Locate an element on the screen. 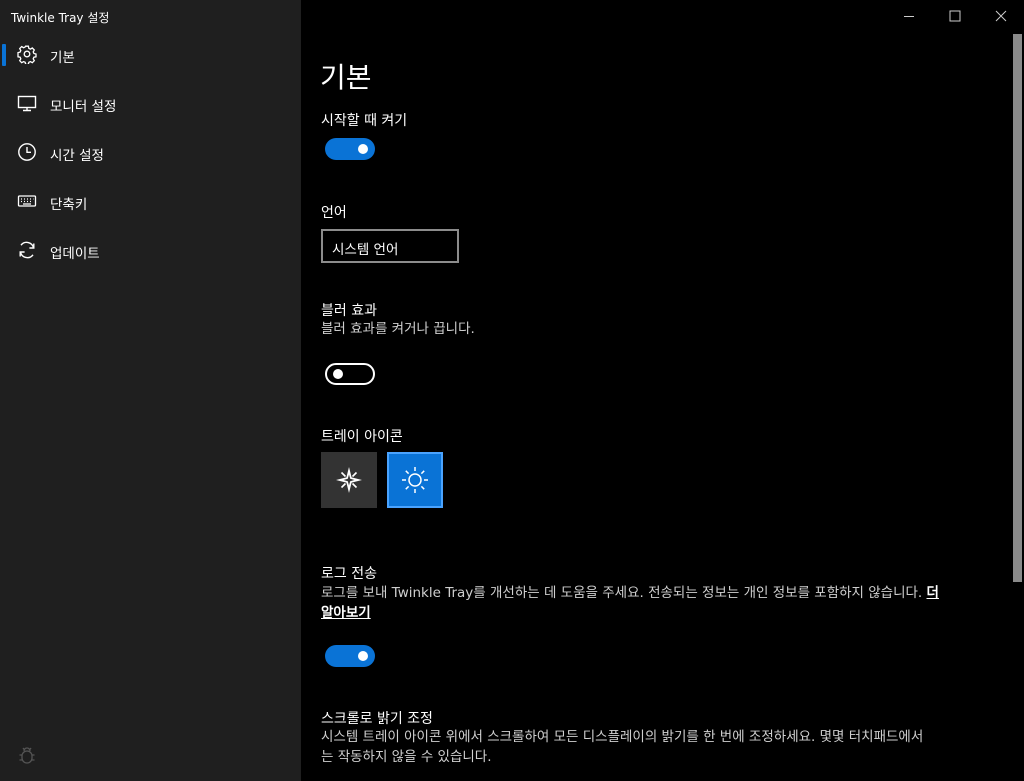 This screenshot has width=1024, height=781. close-icon is located at coordinates (1001, 16).